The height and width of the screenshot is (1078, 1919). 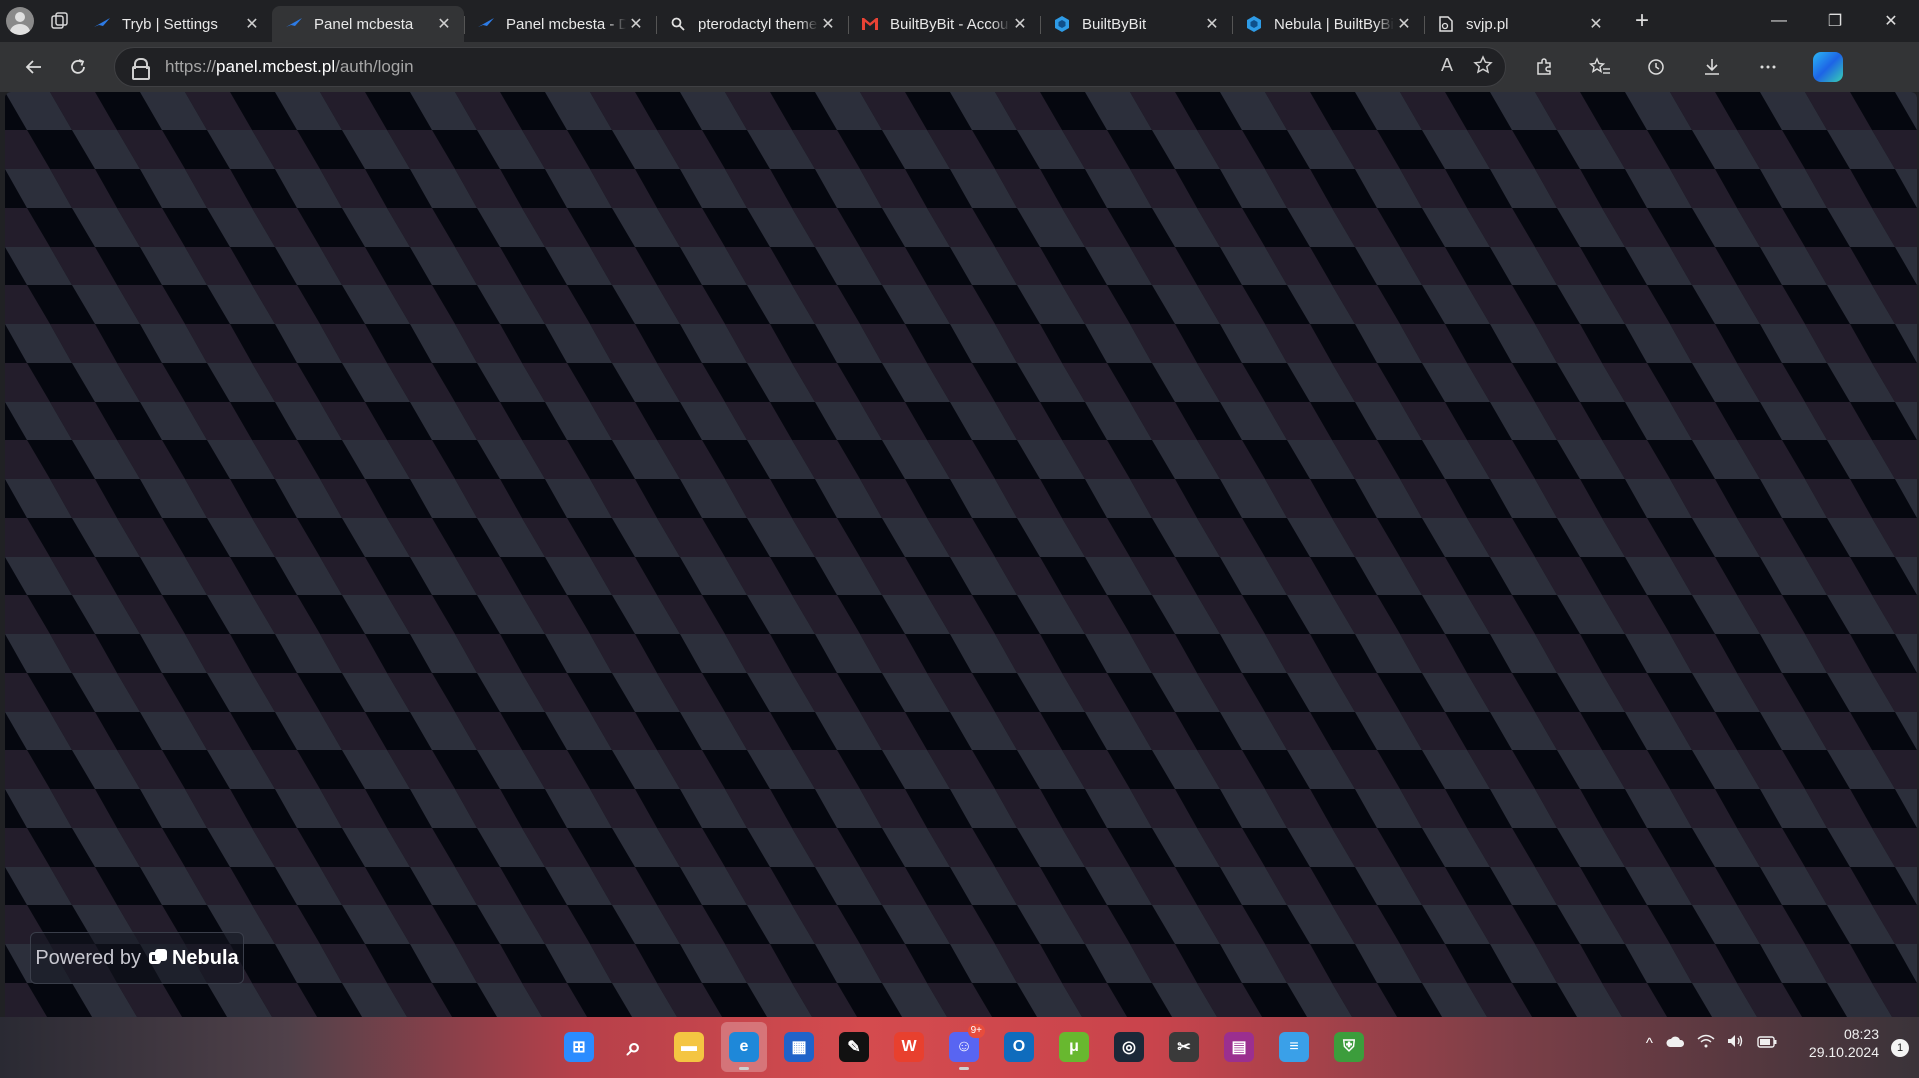 I want to click on battery-icon, so click(x=1767, y=1043).